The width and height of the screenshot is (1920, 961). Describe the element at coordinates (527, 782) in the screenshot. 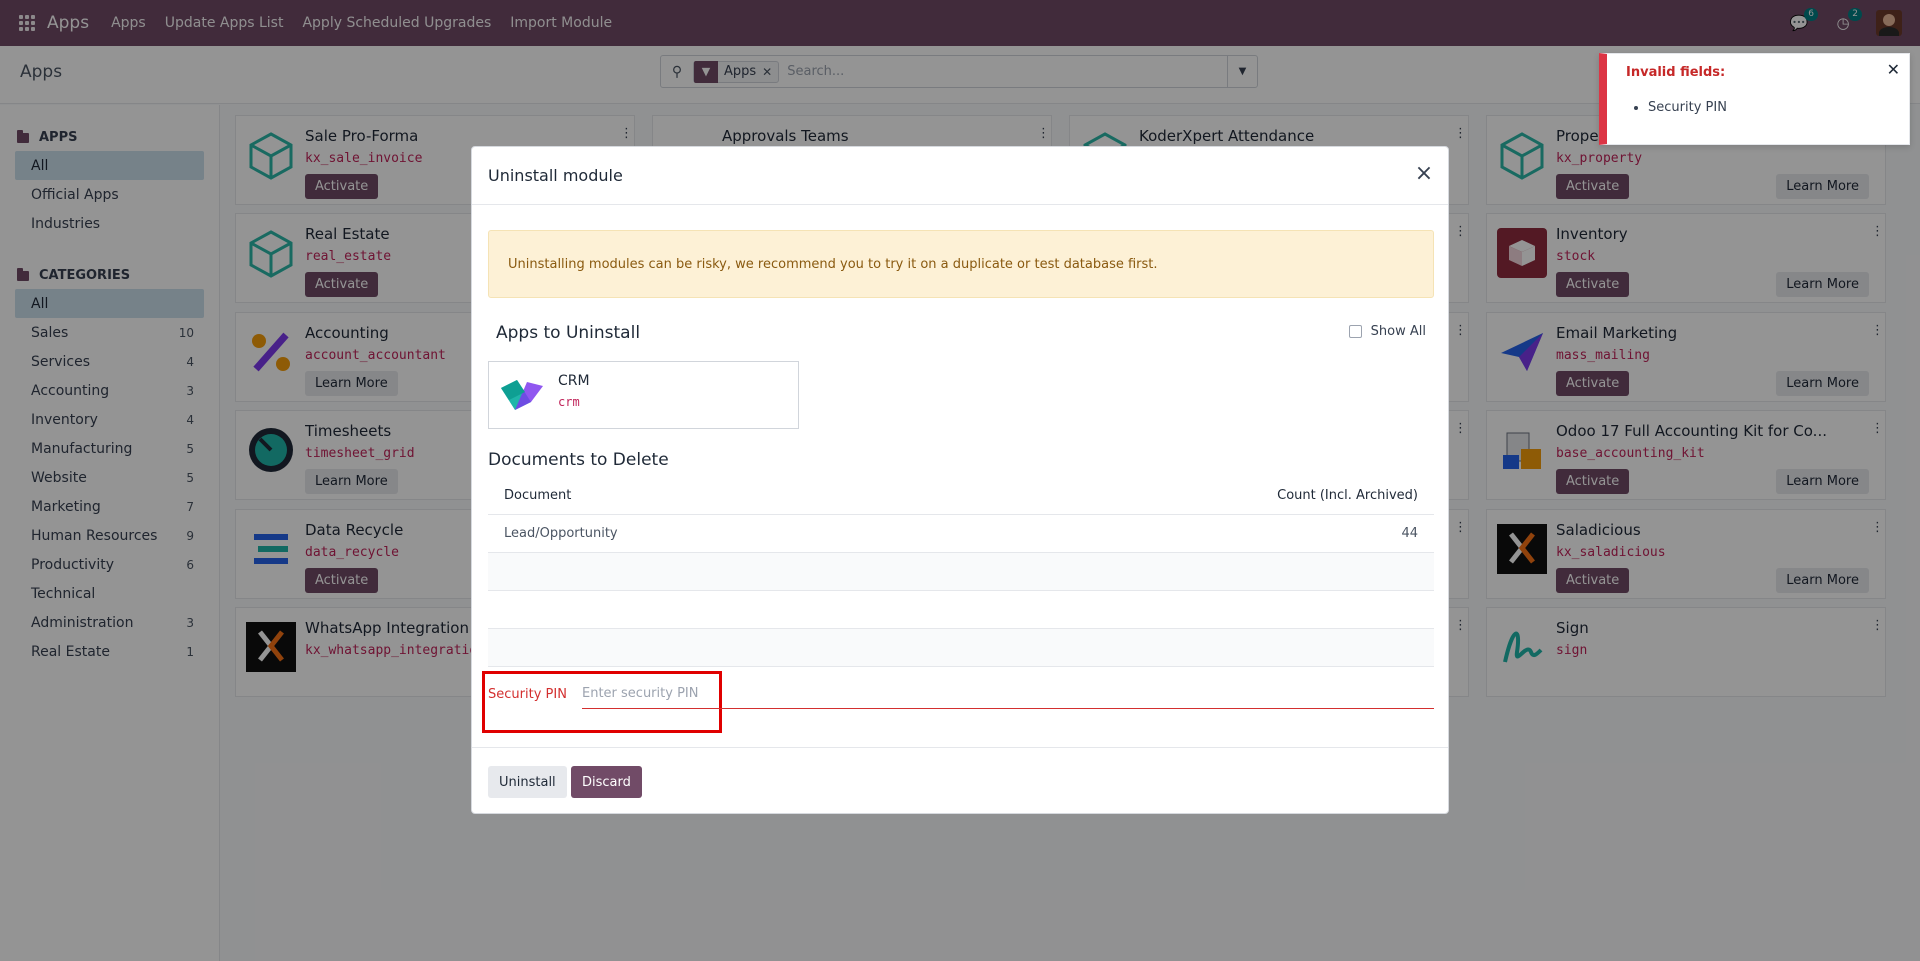

I see `uninstall-button: Uninstall` at that location.